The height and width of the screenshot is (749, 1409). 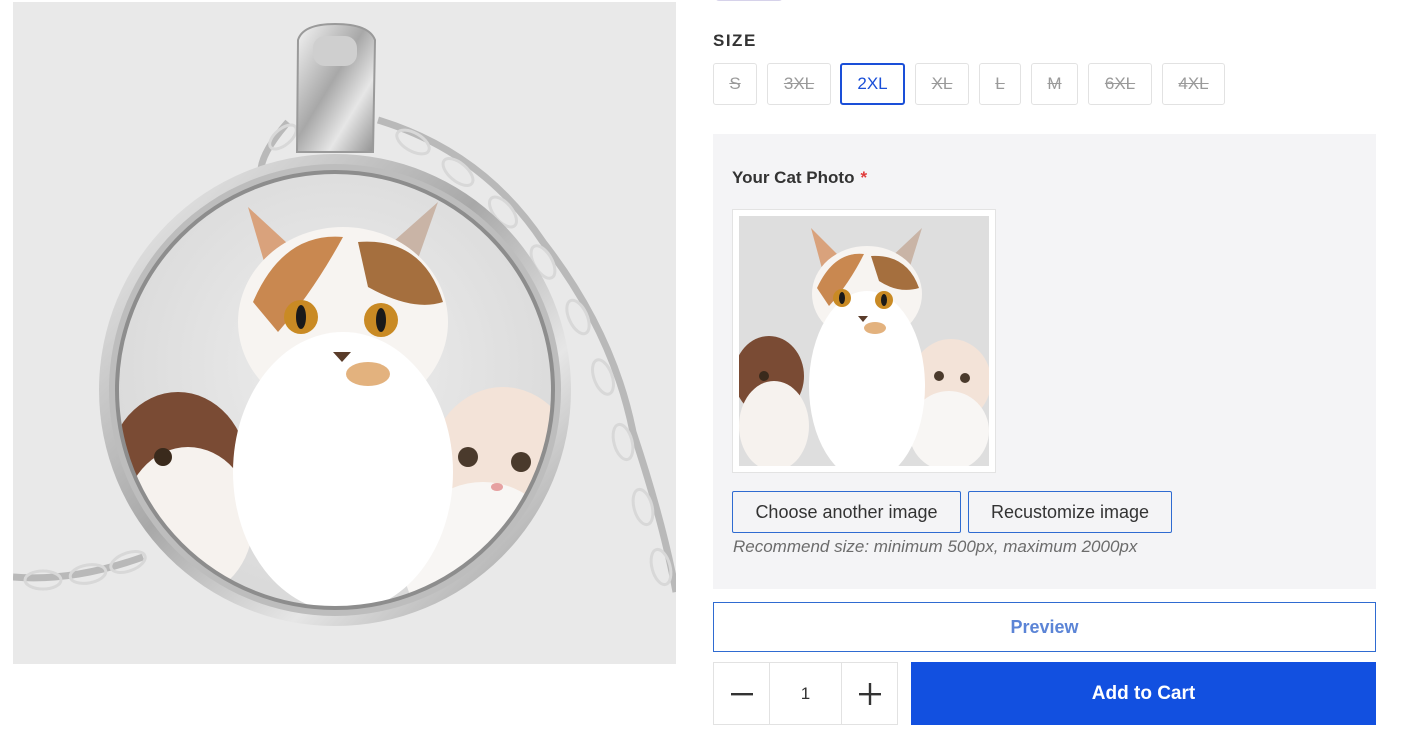 I want to click on decrement-button, so click(x=741, y=693).